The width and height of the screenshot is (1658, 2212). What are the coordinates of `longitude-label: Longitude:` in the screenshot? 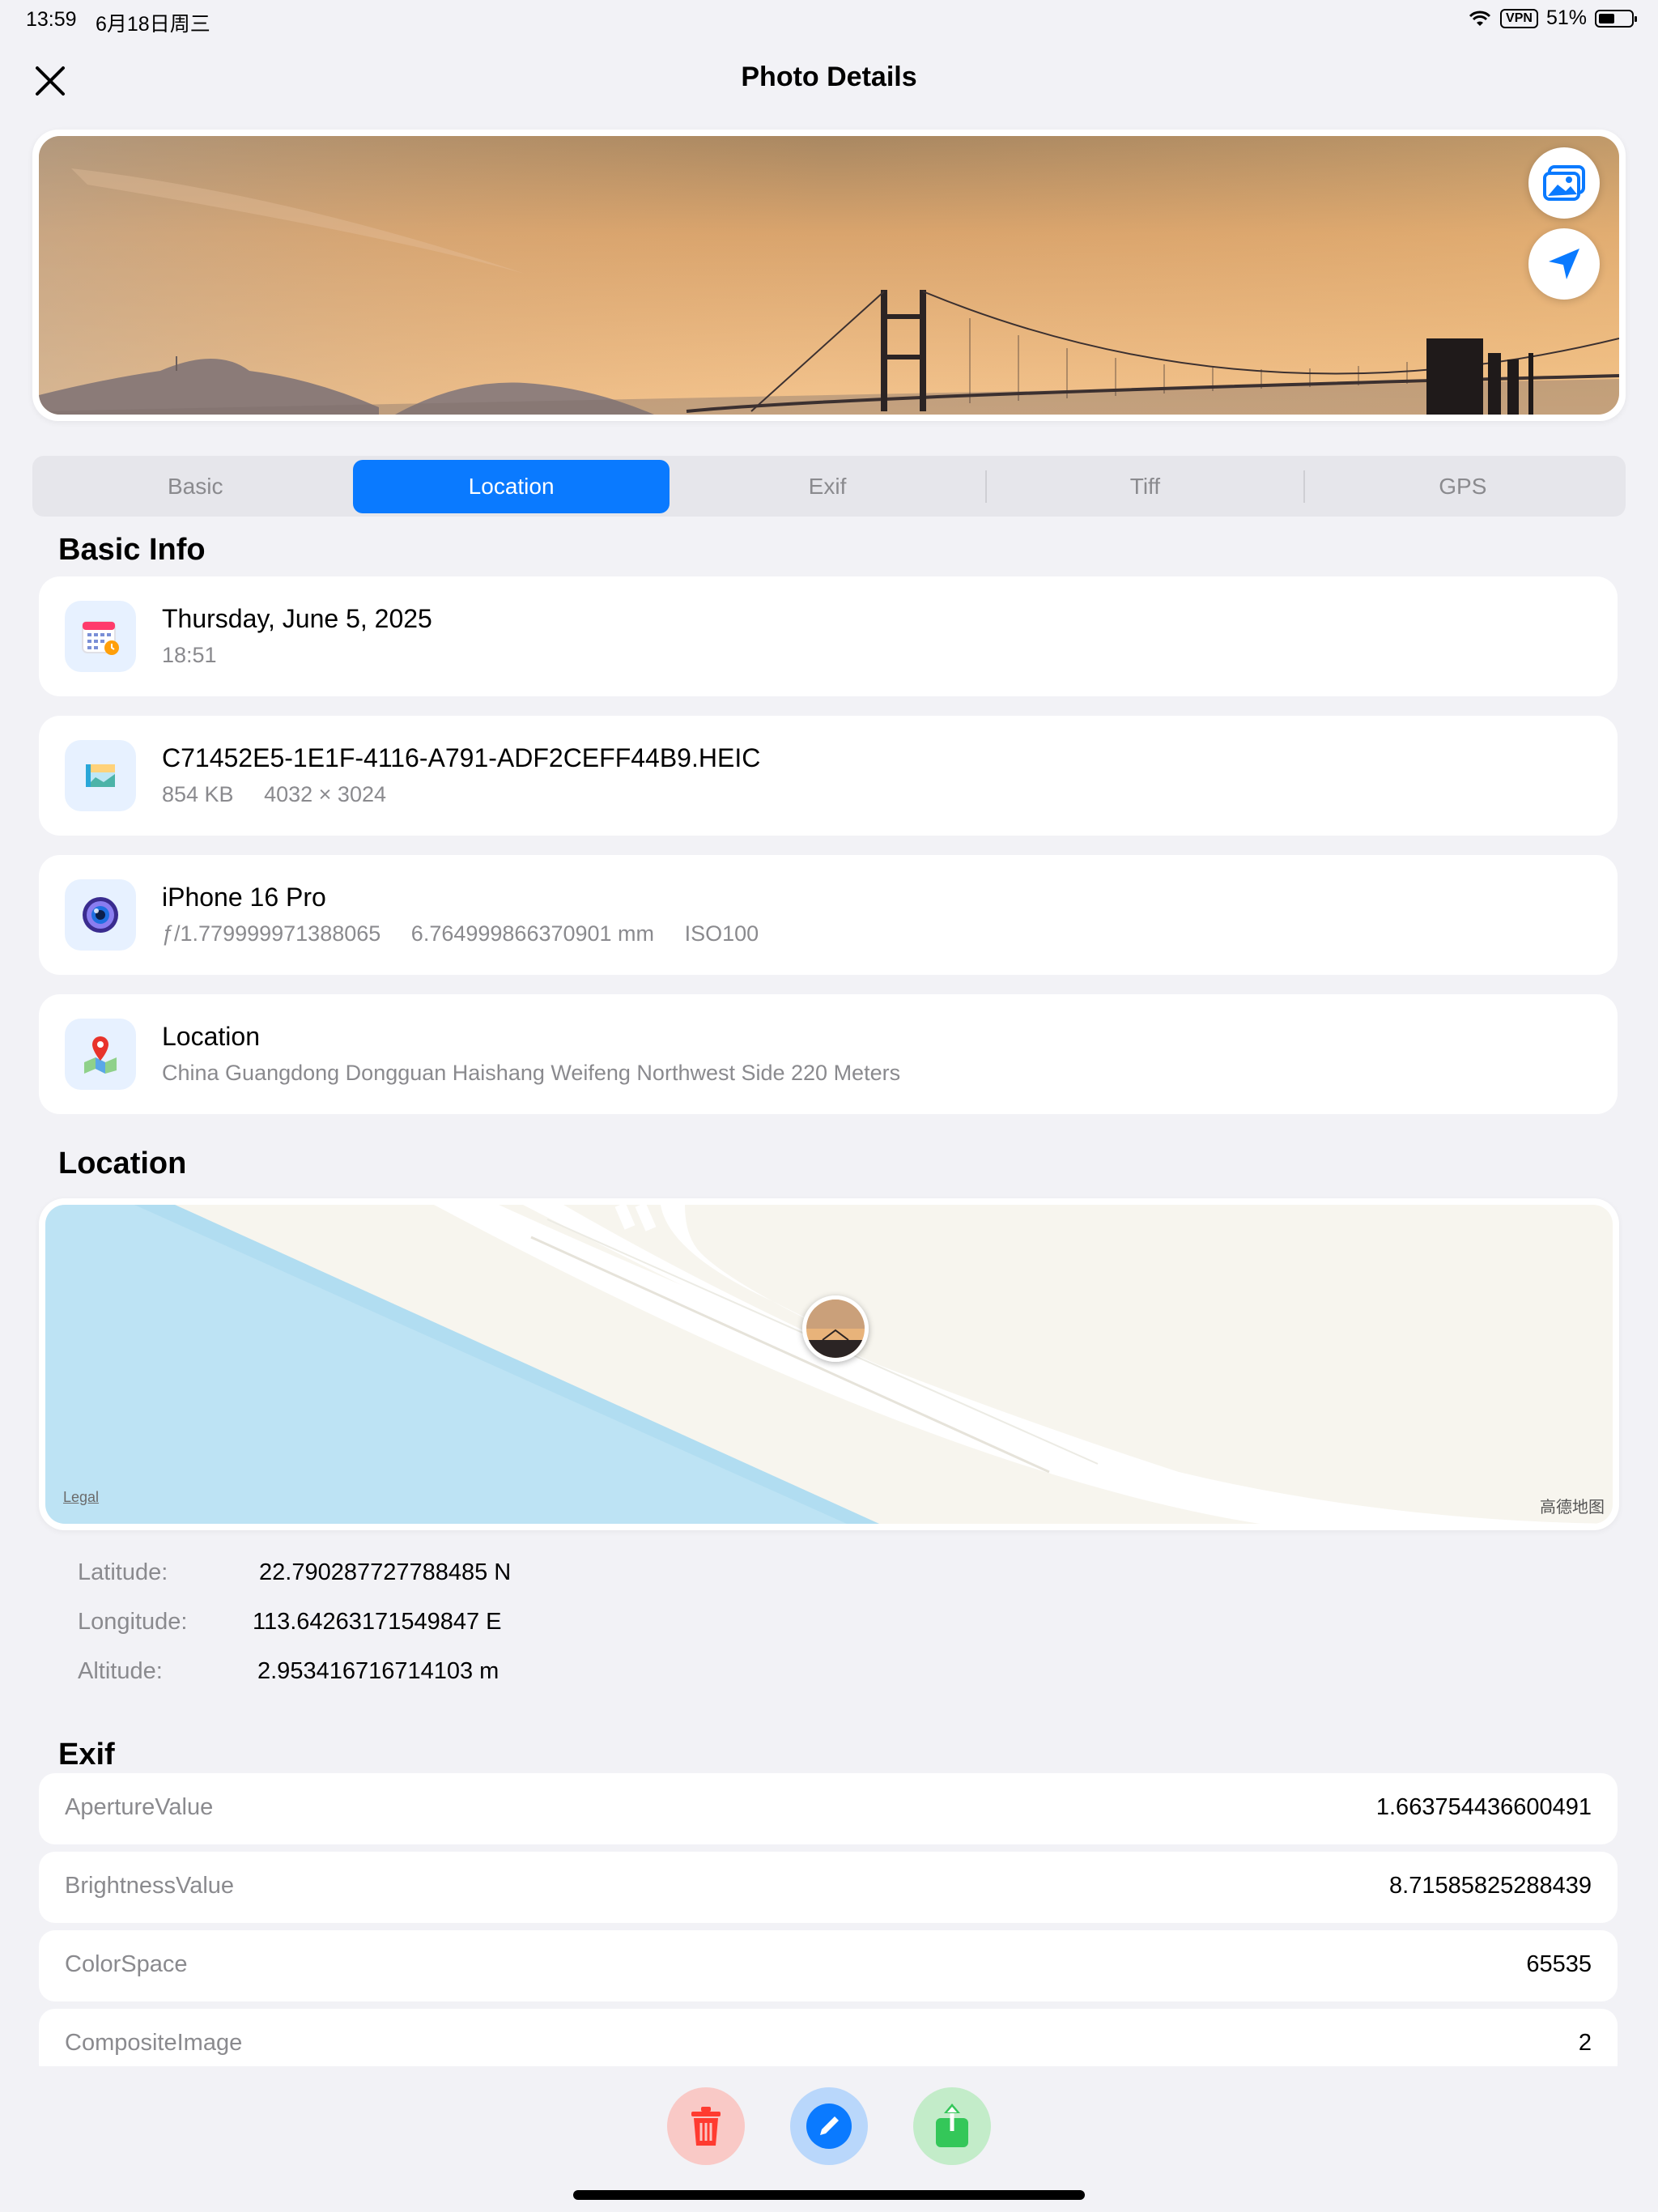 It's located at (133, 1622).